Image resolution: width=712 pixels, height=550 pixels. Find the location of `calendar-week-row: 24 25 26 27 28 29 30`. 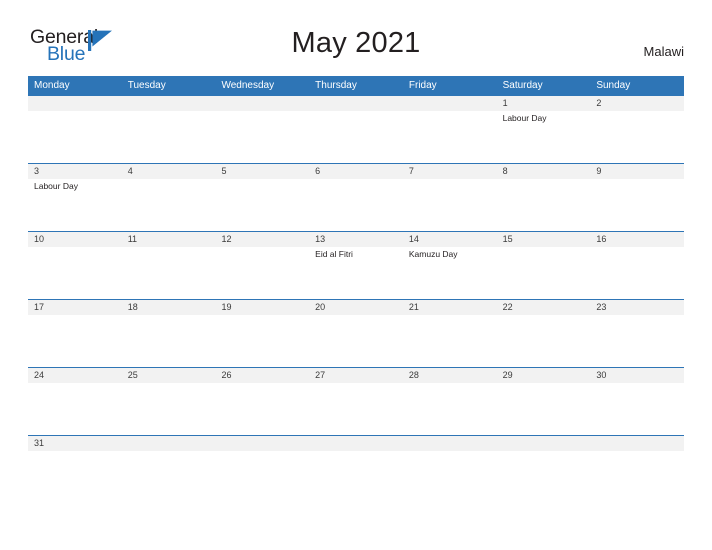

calendar-week-row: 24 25 26 27 28 29 30 is located at coordinates (356, 401).